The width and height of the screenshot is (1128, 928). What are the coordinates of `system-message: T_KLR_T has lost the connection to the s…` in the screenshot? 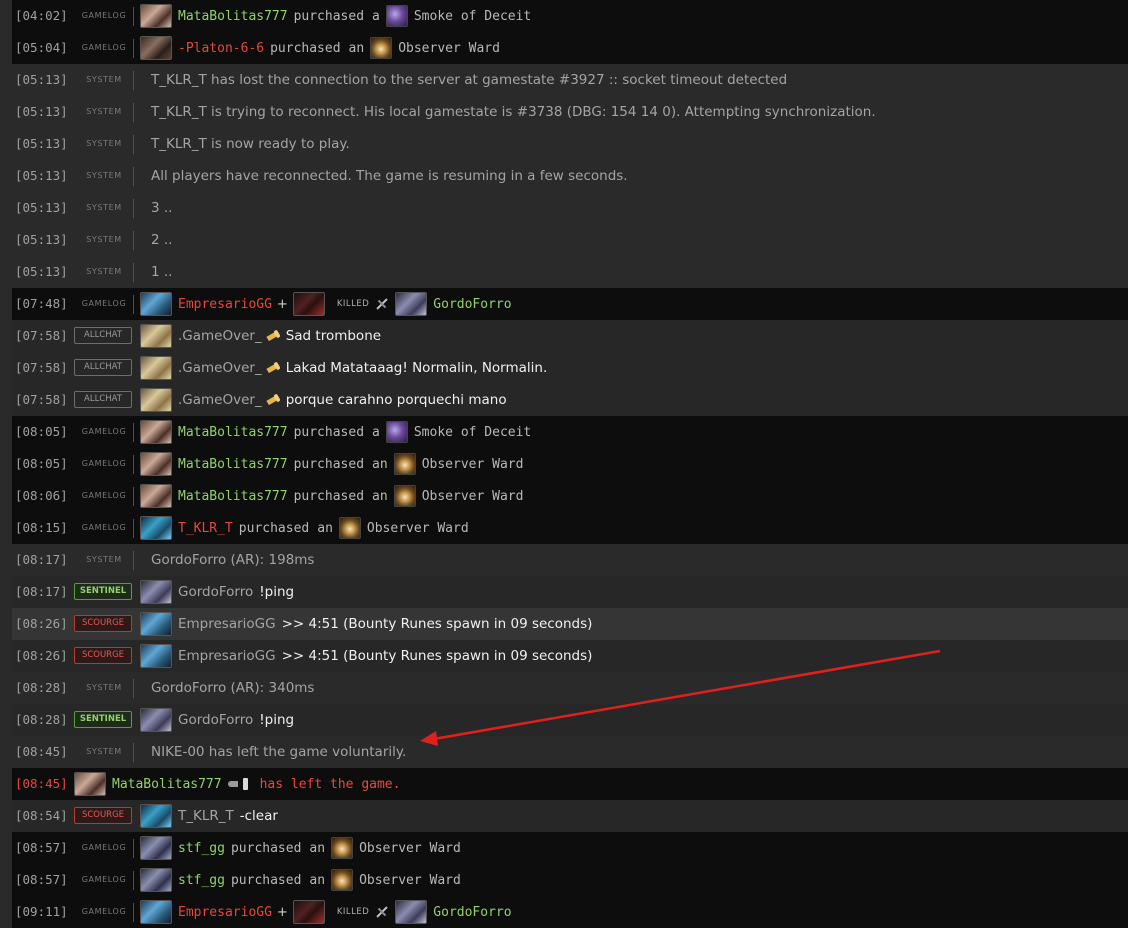 It's located at (469, 80).